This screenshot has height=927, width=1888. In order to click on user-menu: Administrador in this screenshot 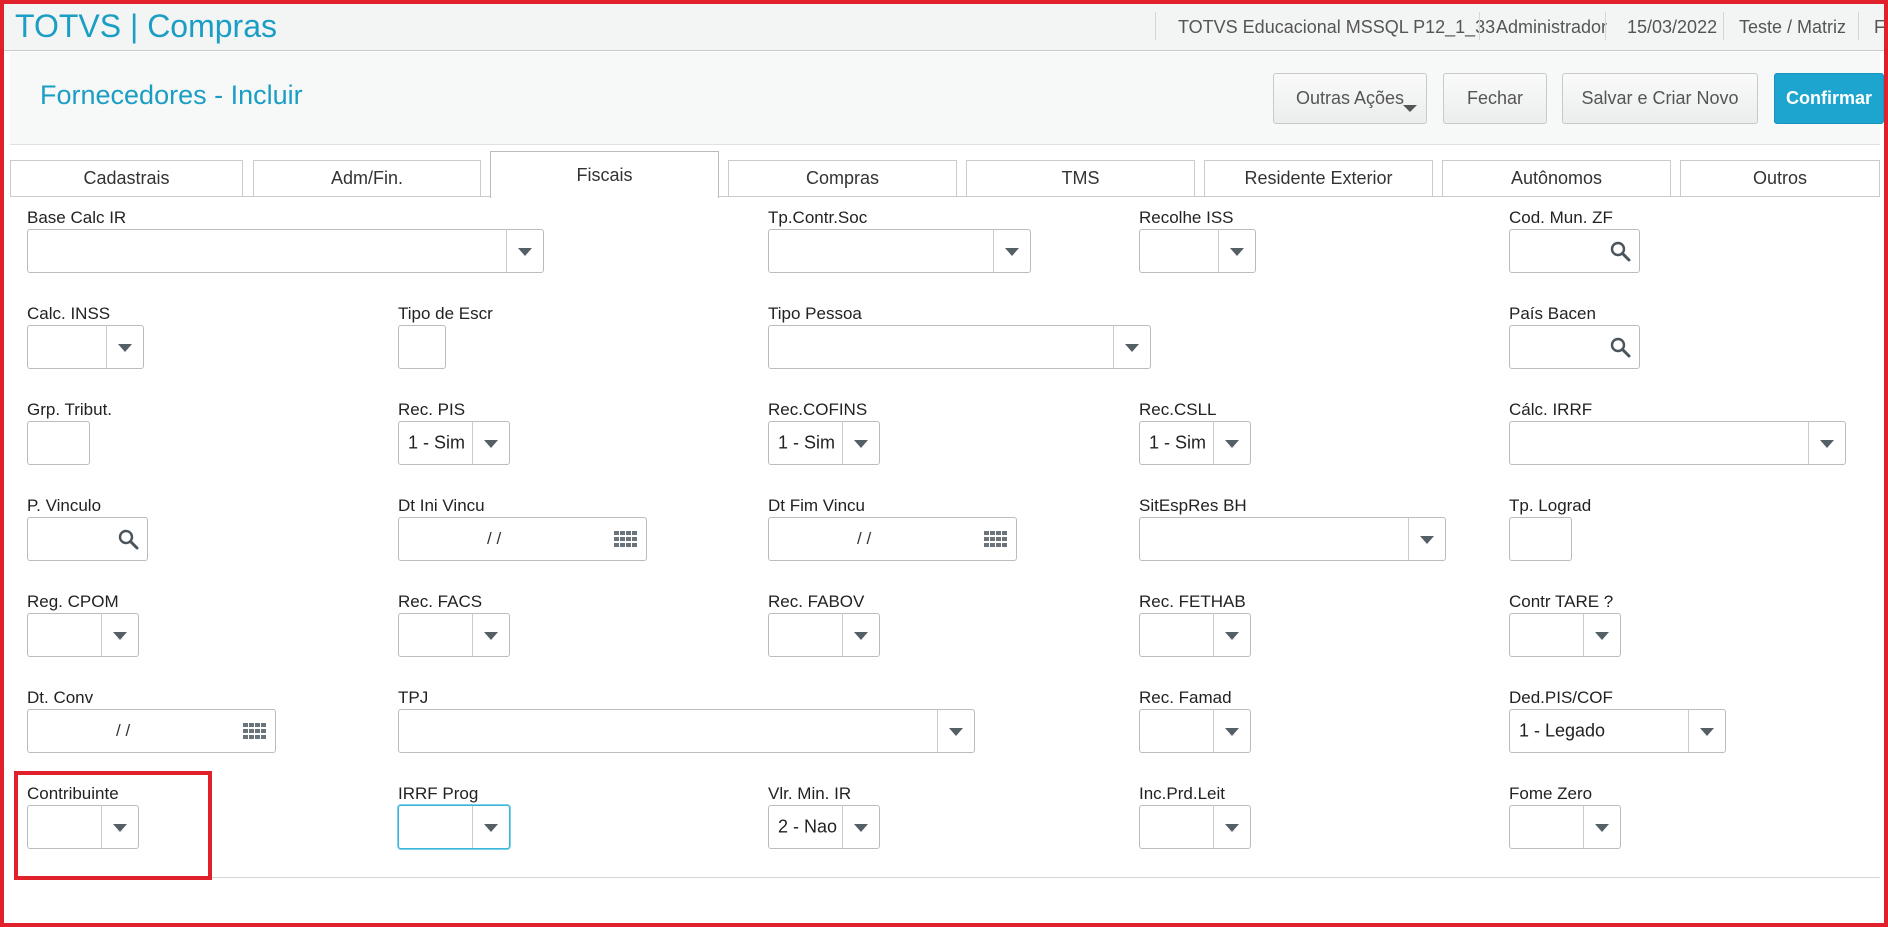, I will do `click(1551, 27)`.